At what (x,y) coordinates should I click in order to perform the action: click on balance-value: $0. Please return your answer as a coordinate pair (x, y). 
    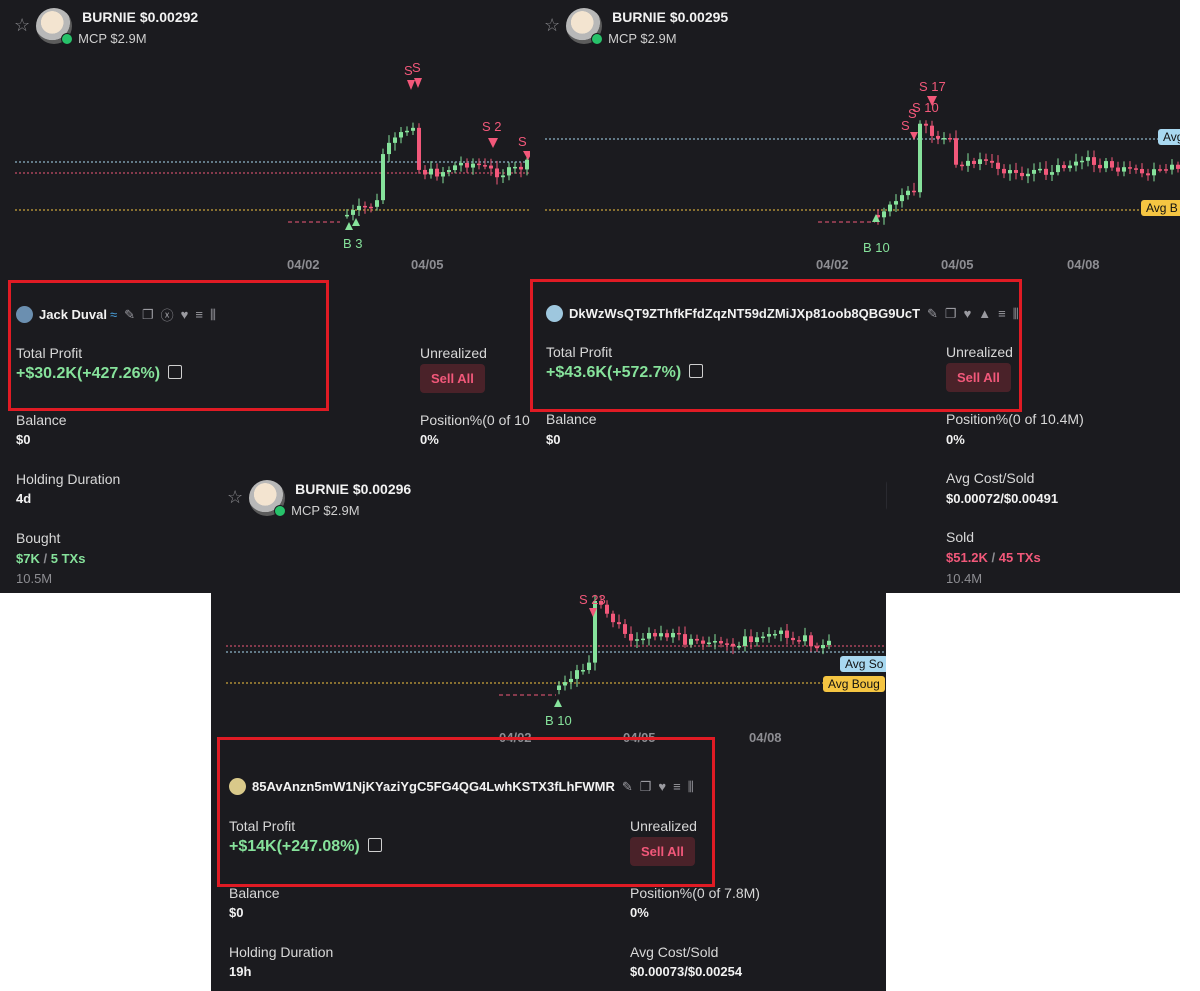
    Looking at the image, I should click on (23, 439).